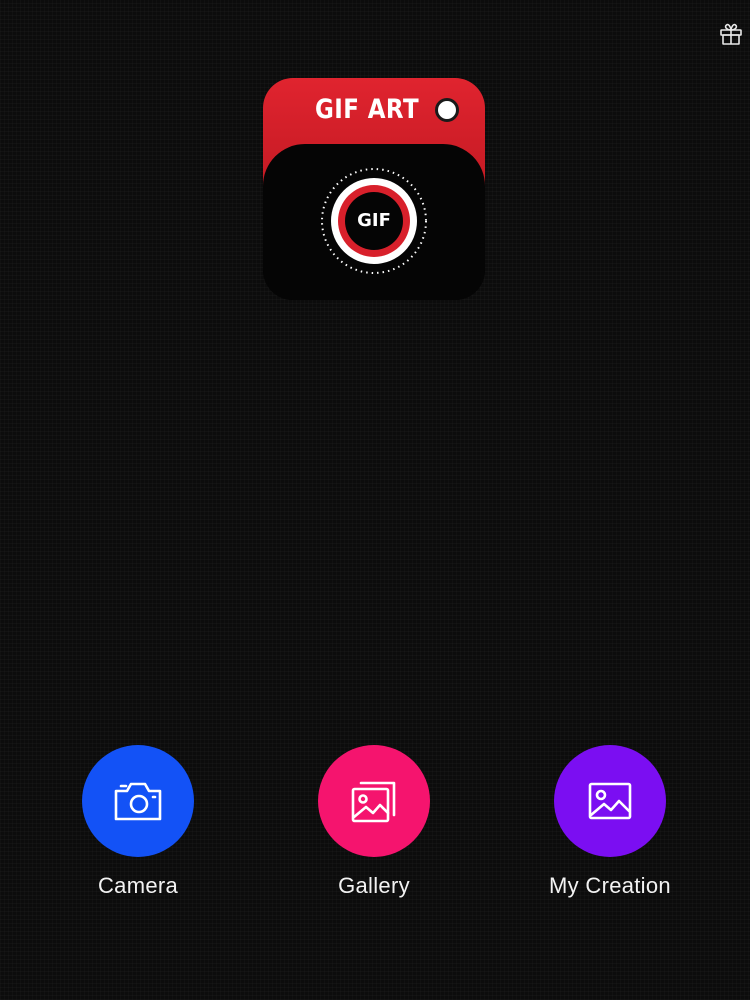  What do you see at coordinates (138, 885) in the screenshot?
I see `camera-label: Camera` at bounding box center [138, 885].